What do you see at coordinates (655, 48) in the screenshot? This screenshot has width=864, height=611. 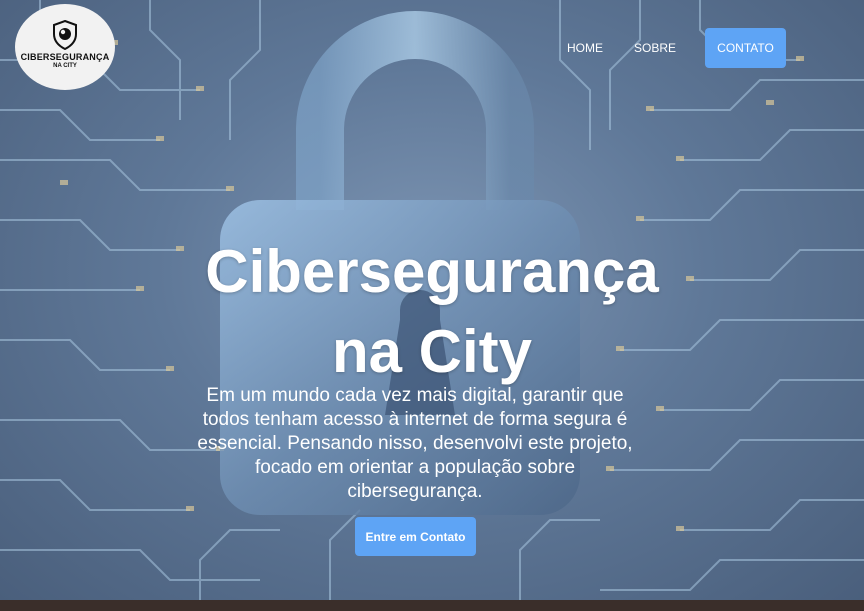 I see `nav-about-link: SOBRE` at bounding box center [655, 48].